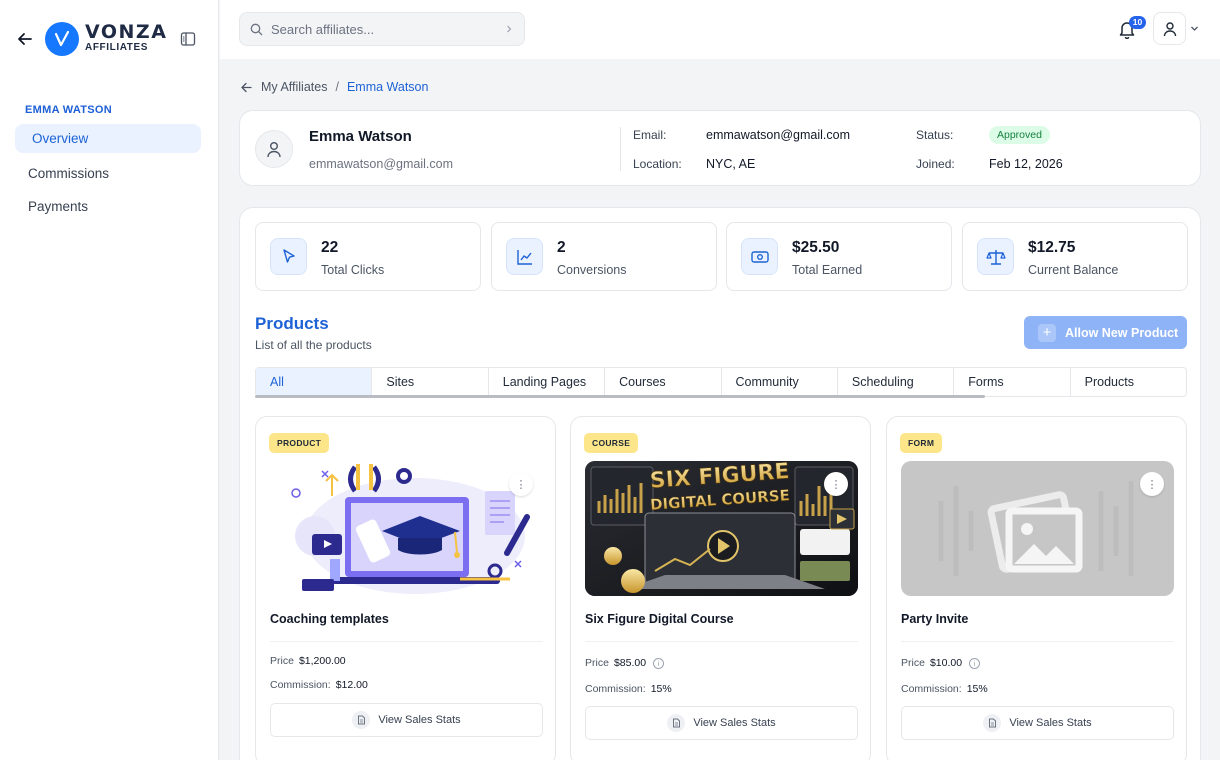  Describe the element at coordinates (604, 256) in the screenshot. I see `stat-conversions: 2 Conversions` at that location.